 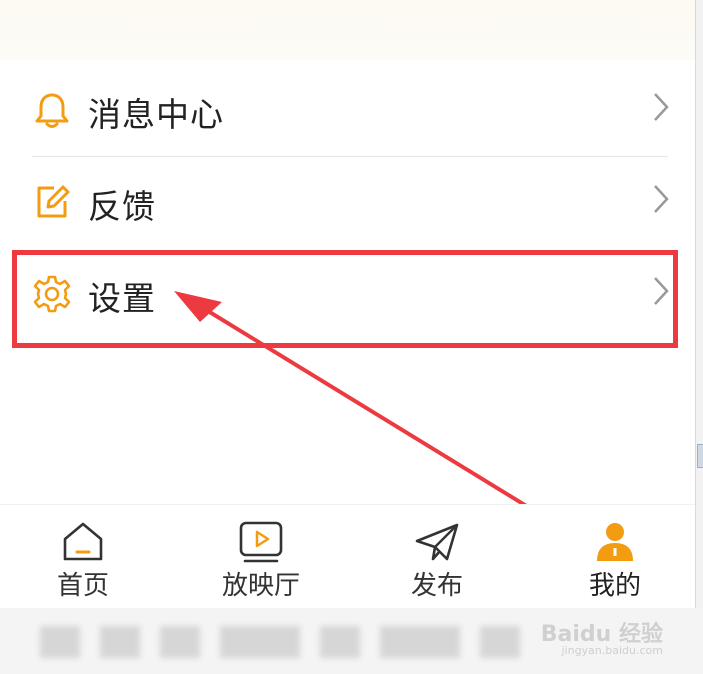 I want to click on play-screen-icon, so click(x=261, y=542).